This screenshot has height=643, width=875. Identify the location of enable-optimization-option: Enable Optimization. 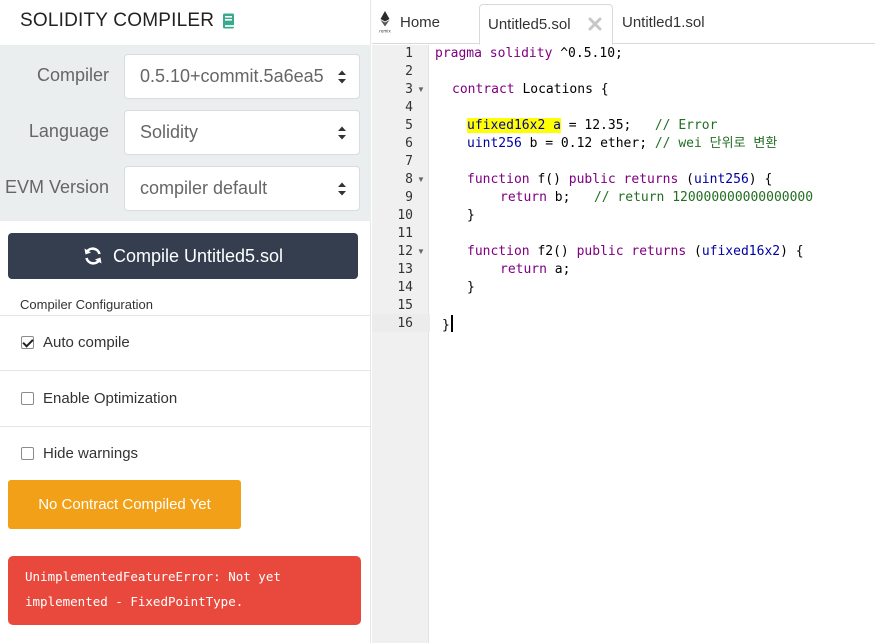
(99, 398).